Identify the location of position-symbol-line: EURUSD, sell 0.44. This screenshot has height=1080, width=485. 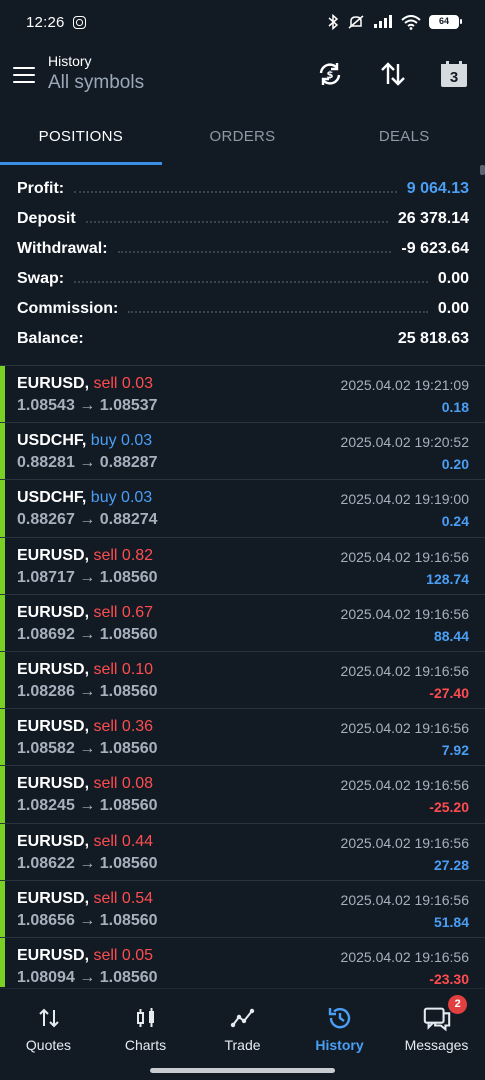
(85, 842).